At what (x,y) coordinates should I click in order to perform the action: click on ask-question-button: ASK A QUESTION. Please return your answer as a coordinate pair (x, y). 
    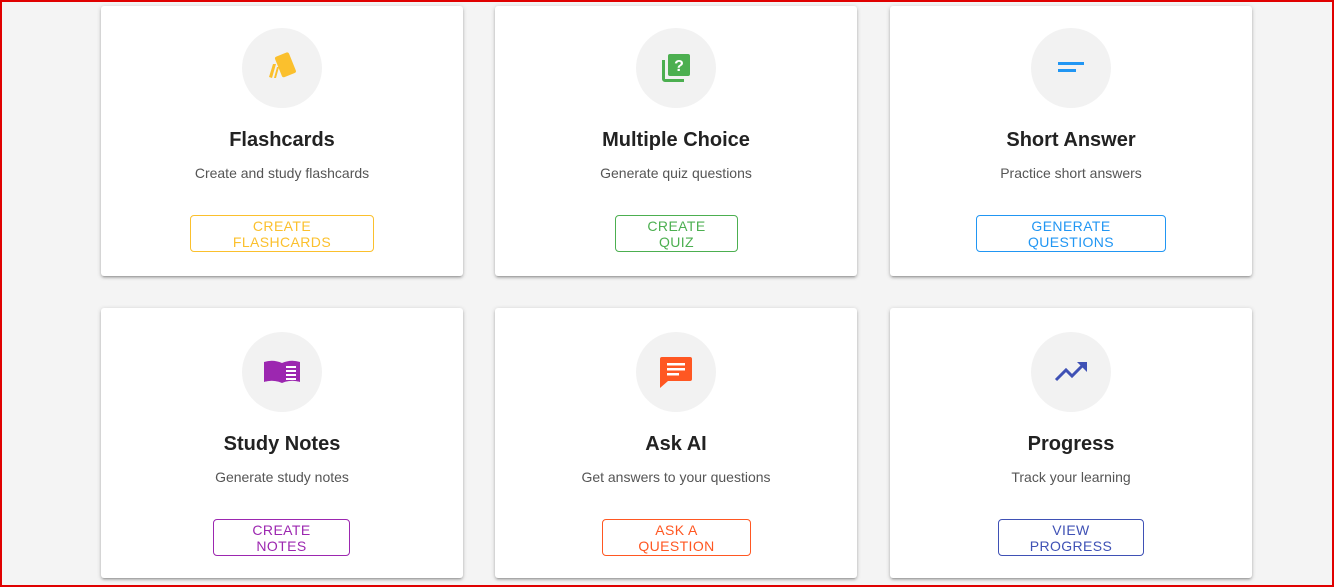
    Looking at the image, I should click on (676, 537).